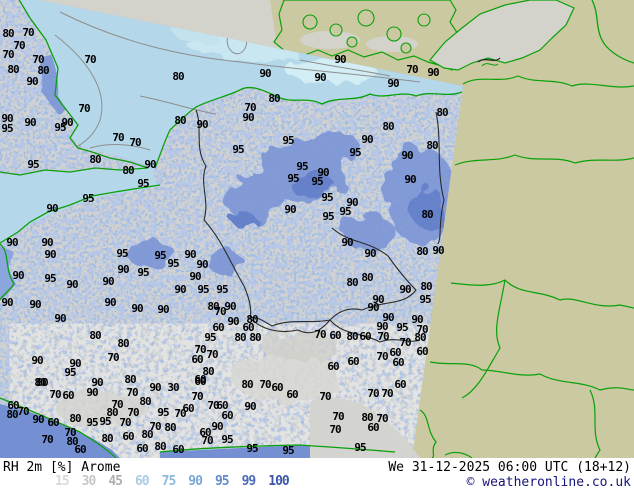 This screenshot has height=490, width=634. Describe the element at coordinates (249, 481) in the screenshot. I see `scale-value: 99` at that location.